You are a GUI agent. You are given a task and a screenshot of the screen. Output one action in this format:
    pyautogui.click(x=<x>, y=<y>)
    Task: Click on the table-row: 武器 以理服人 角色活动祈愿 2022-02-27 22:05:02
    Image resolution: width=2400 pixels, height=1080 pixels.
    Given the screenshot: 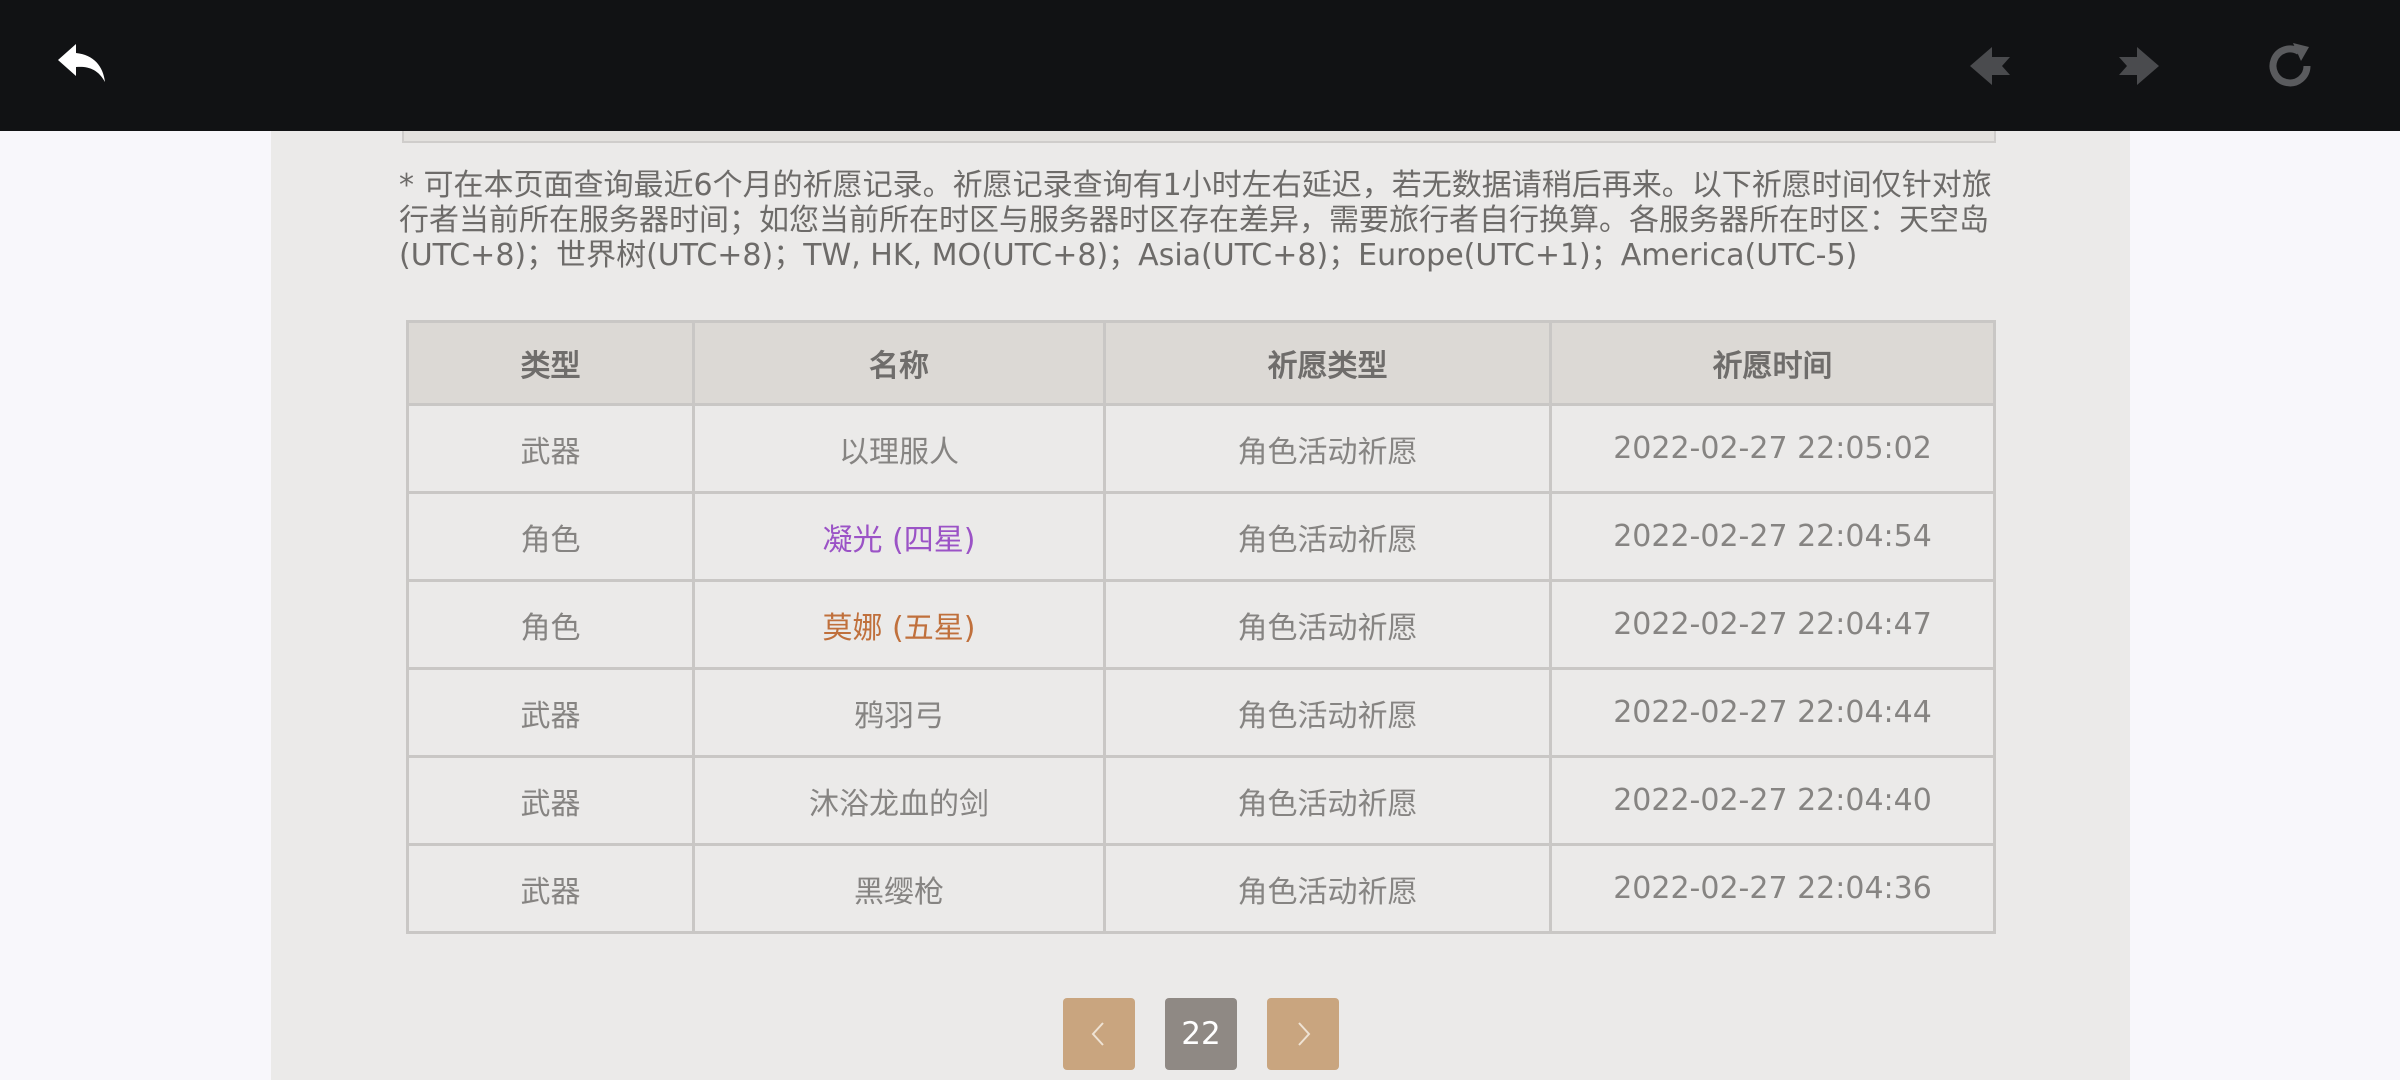 What is the action you would take?
    pyautogui.click(x=1201, y=448)
    